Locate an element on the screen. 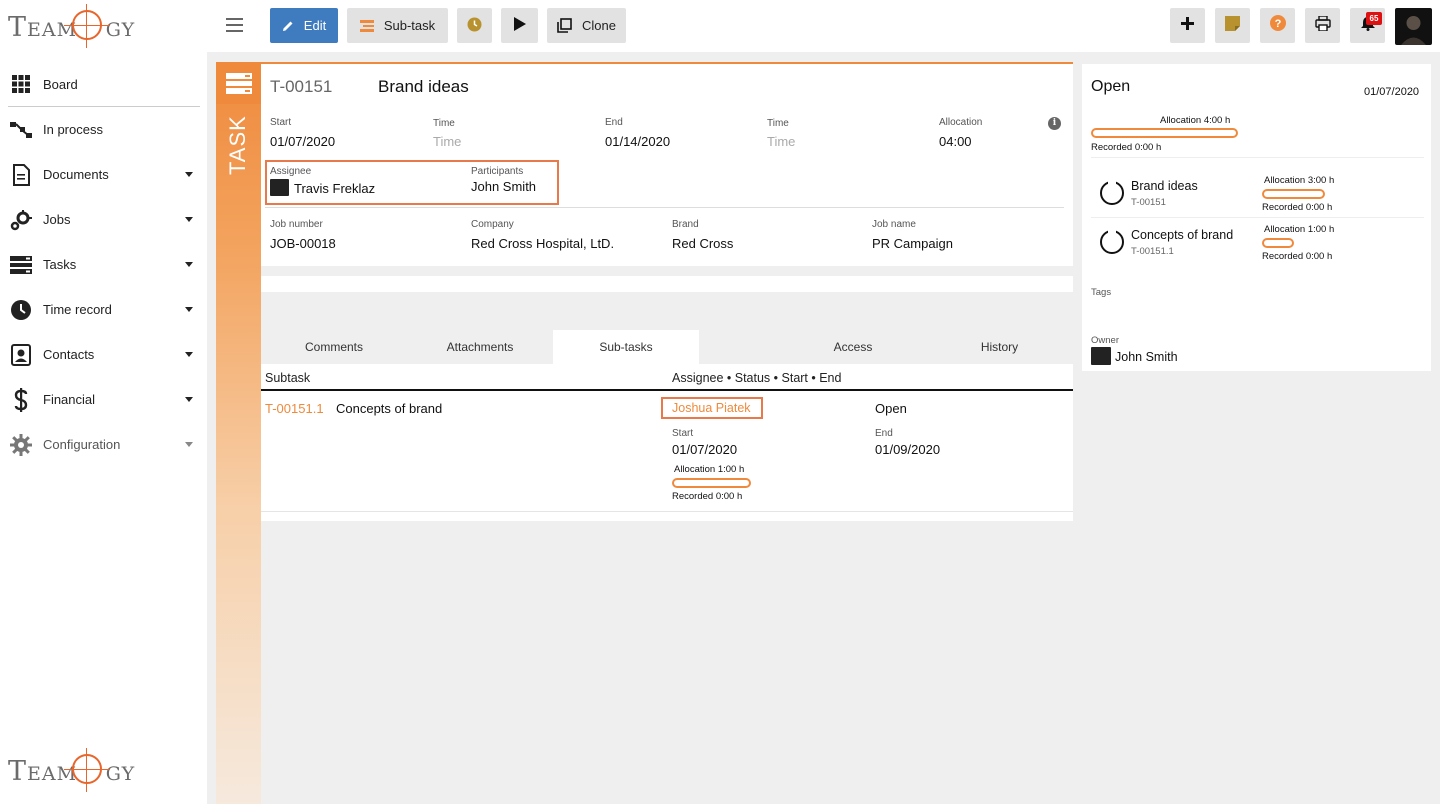 The image size is (1440, 804). brand-label: Brand is located at coordinates (685, 224).